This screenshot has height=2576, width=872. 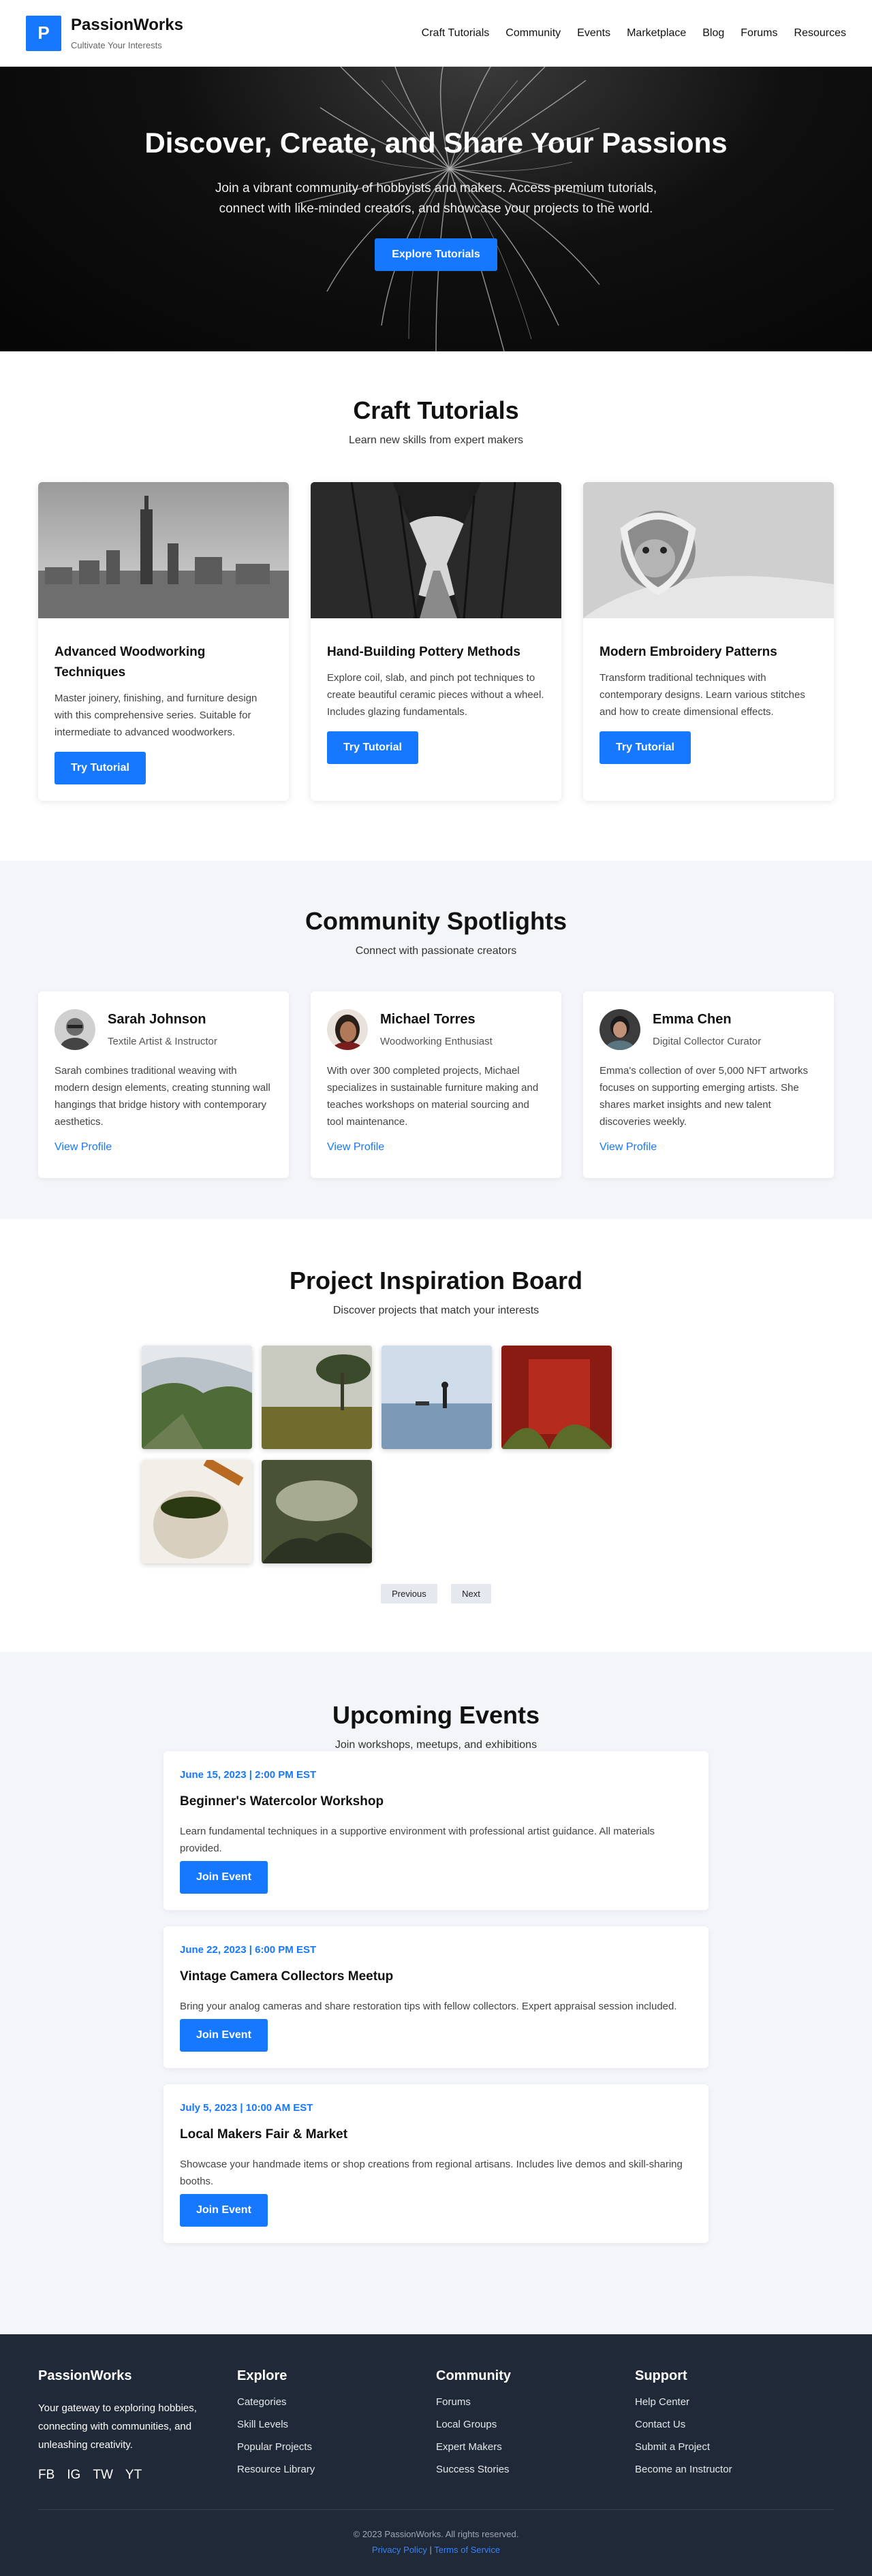 I want to click on event-title: Vintage Camera Collectors Meetup, so click(x=287, y=1977).